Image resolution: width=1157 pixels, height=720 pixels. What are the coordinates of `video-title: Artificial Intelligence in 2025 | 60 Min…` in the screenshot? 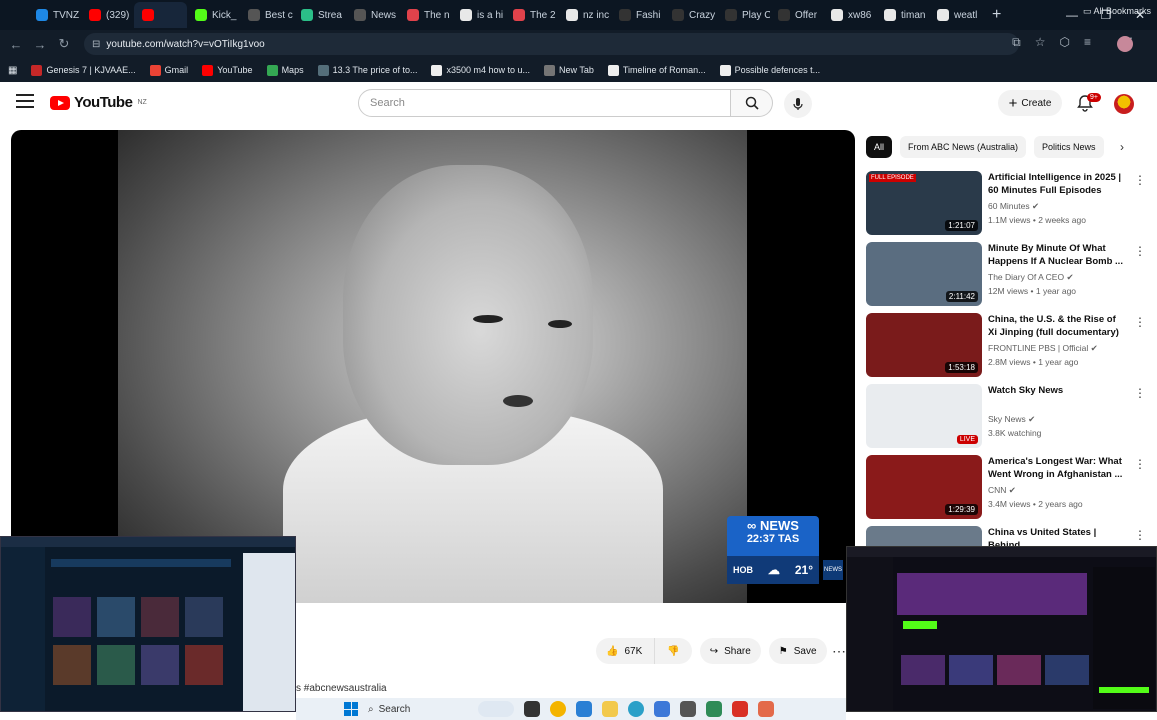 It's located at (1056, 184).